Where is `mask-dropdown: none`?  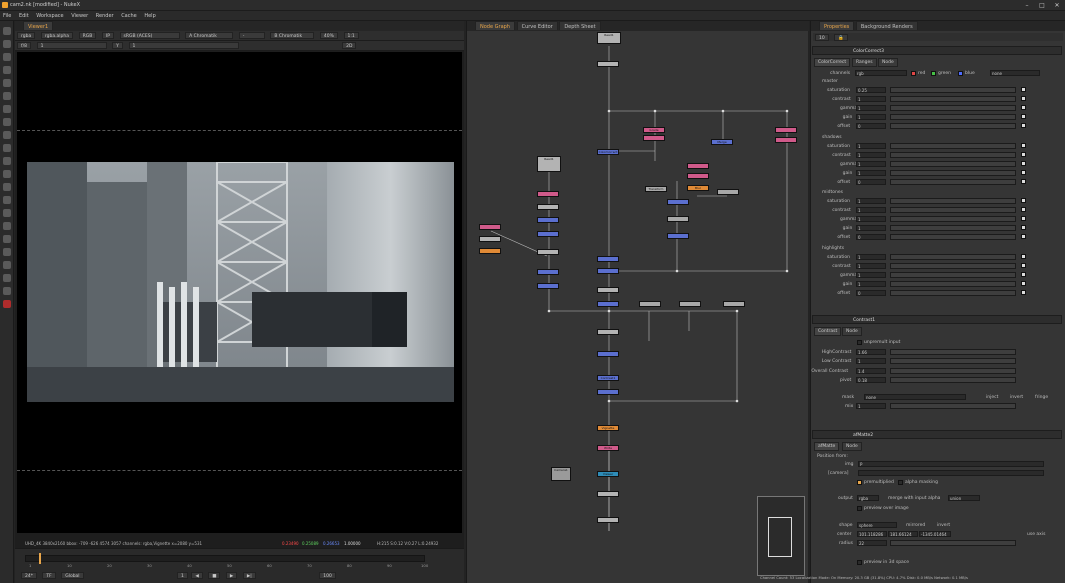
mask-dropdown: none is located at coordinates (915, 397).